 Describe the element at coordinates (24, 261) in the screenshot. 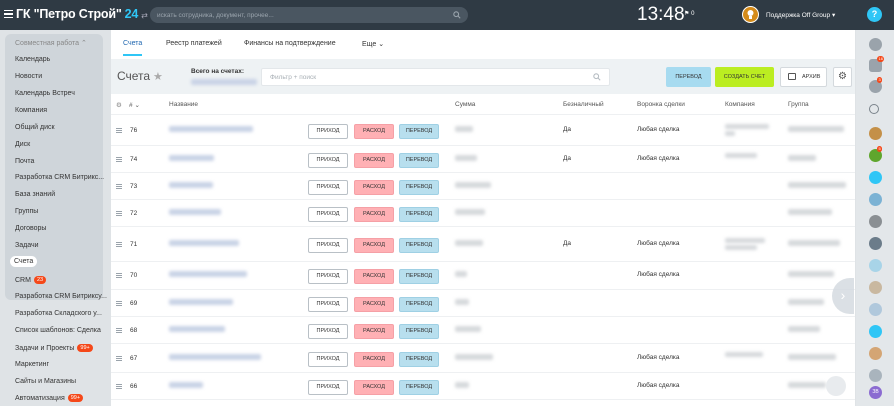

I see `sidebar-item-invoices: Счета` at that location.